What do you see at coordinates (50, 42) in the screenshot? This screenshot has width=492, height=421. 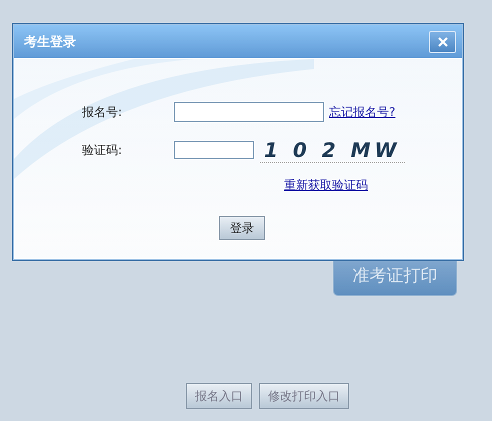 I see `dialog-title: 考生登录` at bounding box center [50, 42].